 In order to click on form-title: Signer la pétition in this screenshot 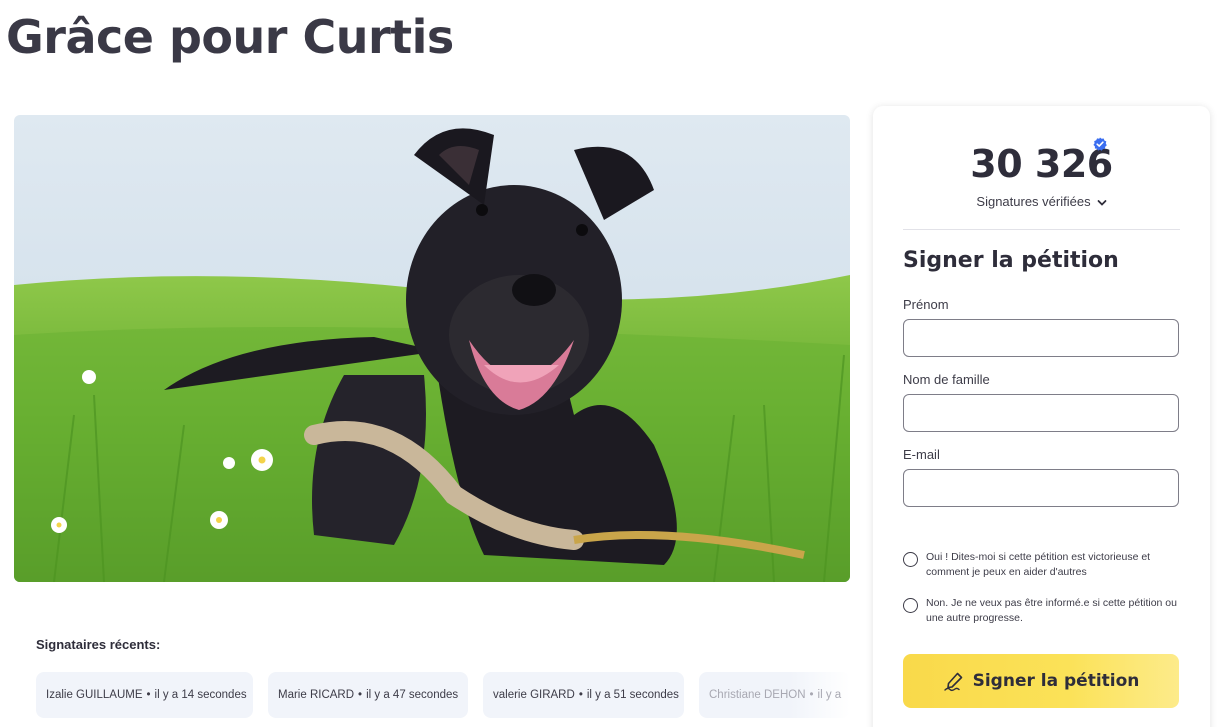, I will do `click(1011, 260)`.